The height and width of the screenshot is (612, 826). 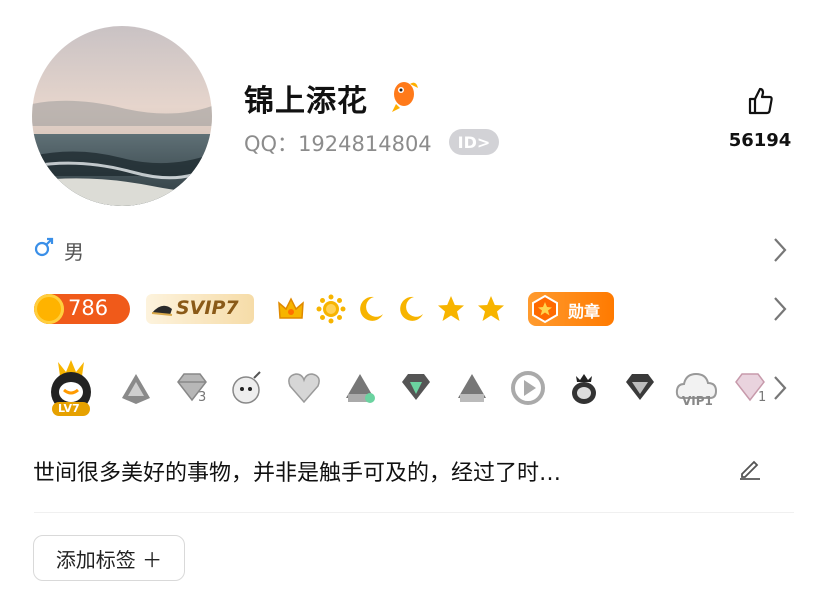 What do you see at coordinates (122, 116) in the screenshot?
I see `avatar` at bounding box center [122, 116].